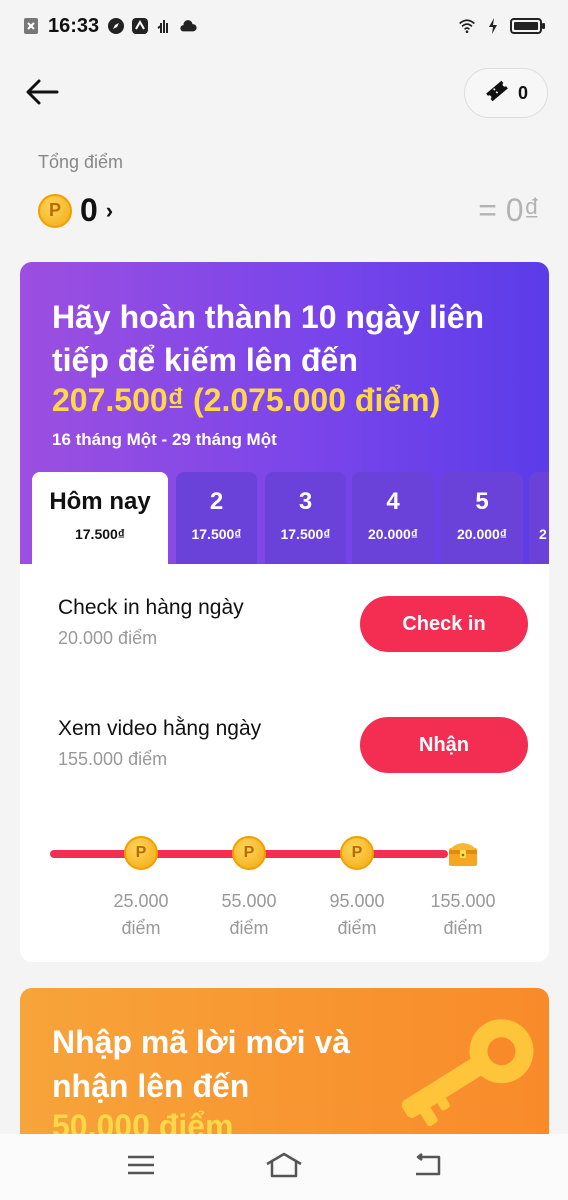 This screenshot has height=1200, width=568. I want to click on tab-amount: 2, so click(543, 534).